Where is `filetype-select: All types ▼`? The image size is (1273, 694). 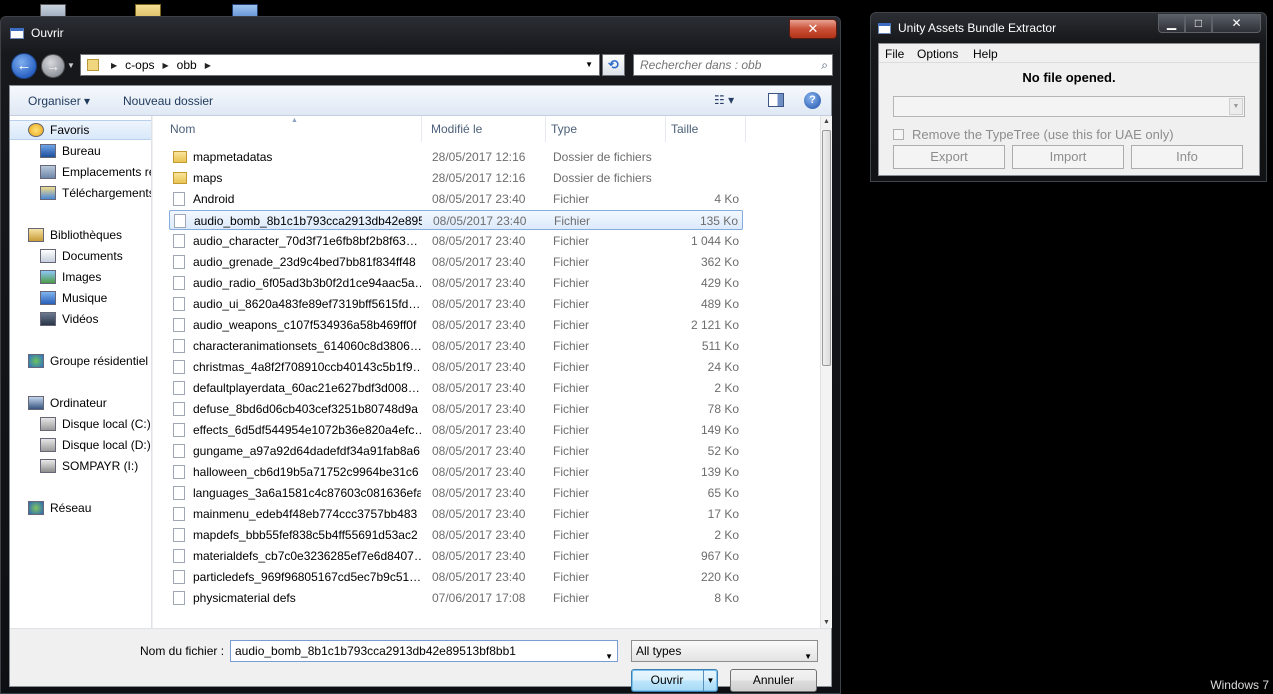 filetype-select: All types ▼ is located at coordinates (724, 651).